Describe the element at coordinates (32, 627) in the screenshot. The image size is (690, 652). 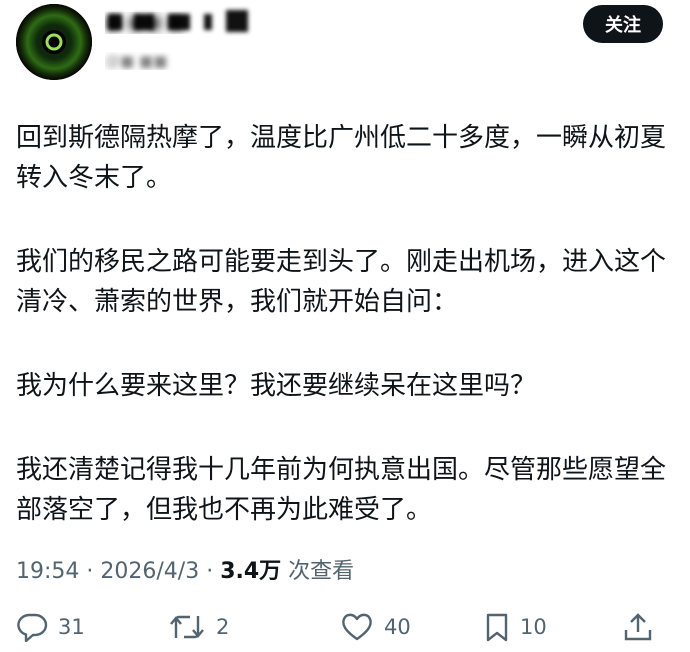
I see `comment-icon` at that location.